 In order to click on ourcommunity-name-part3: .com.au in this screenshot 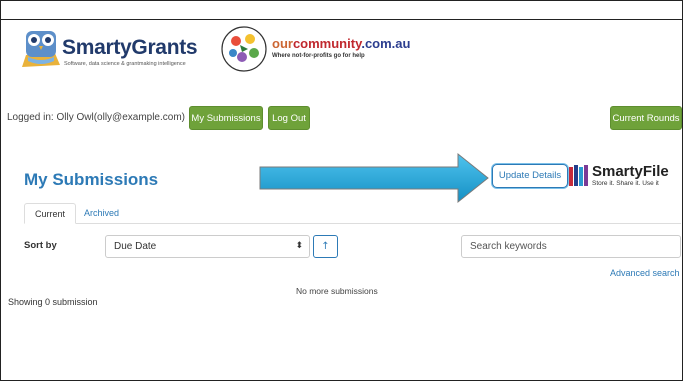, I will do `click(386, 43)`.